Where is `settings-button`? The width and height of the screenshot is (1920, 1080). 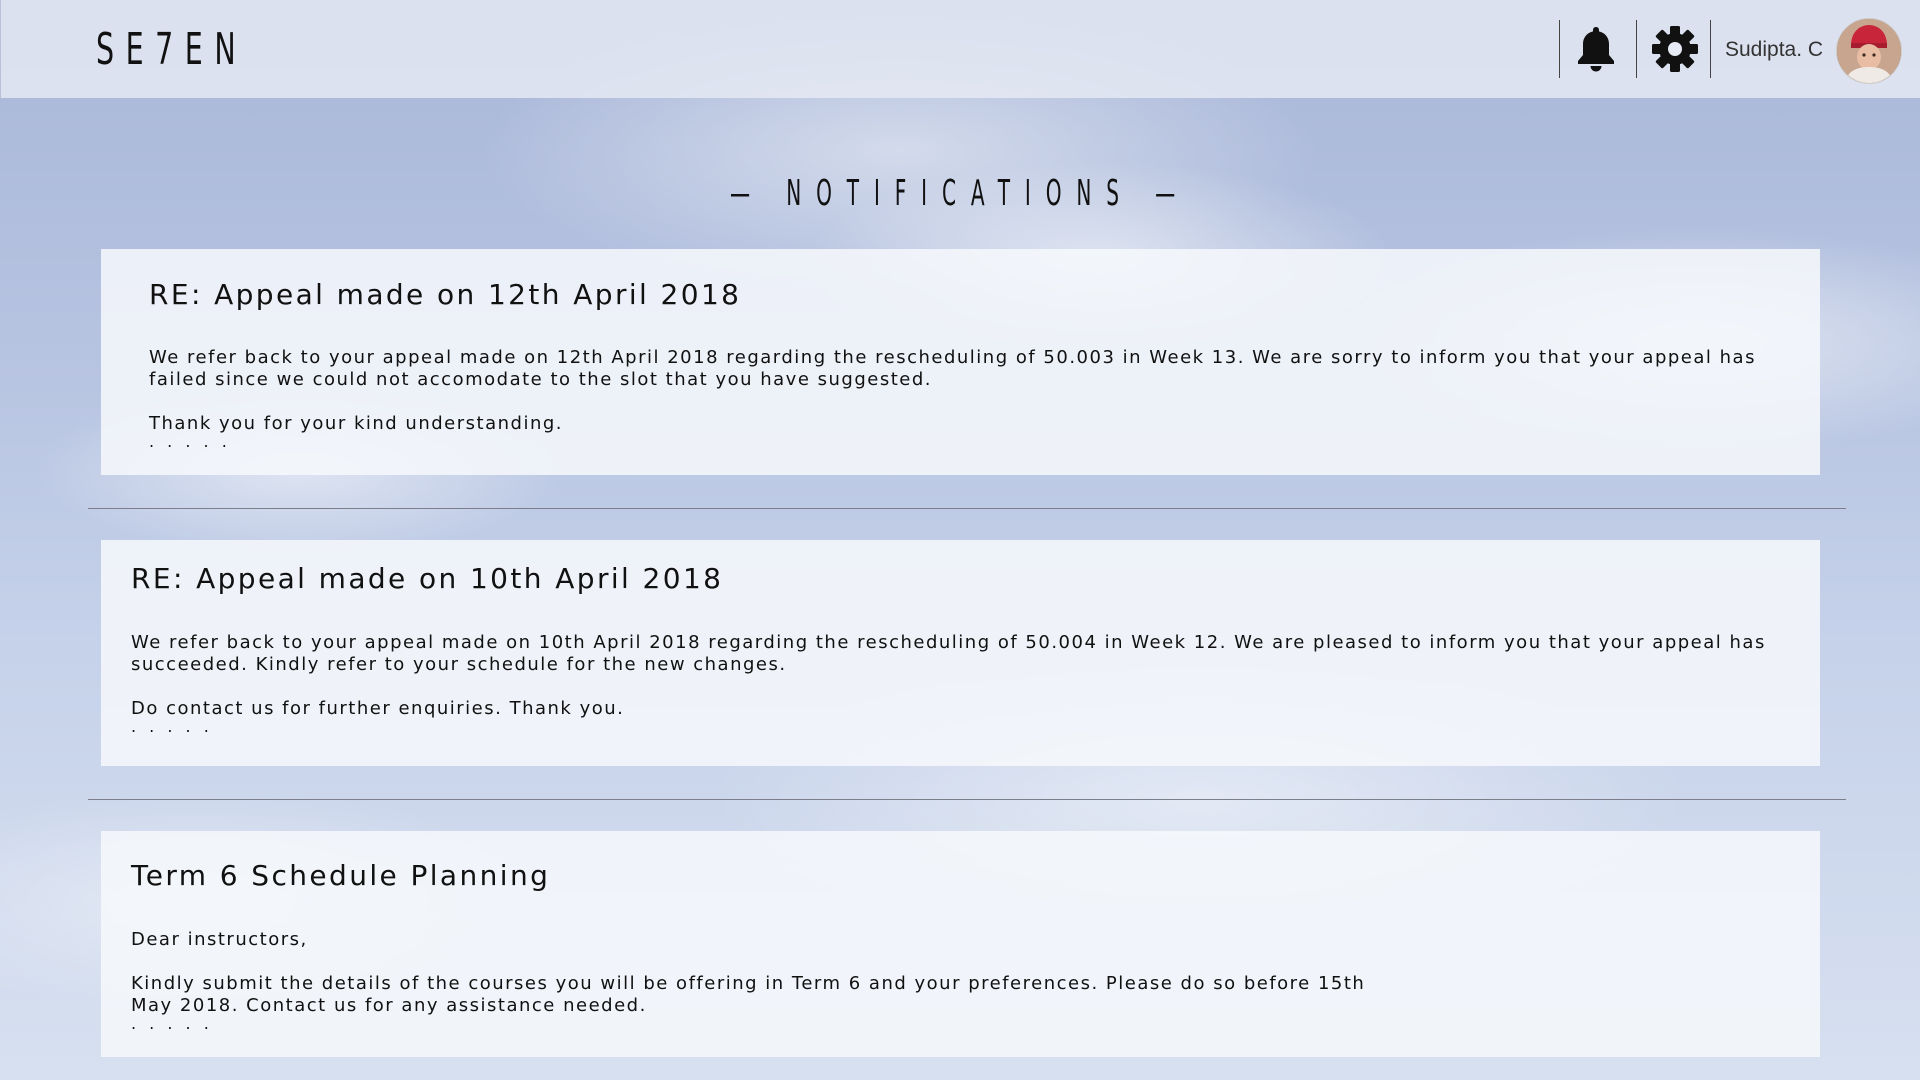
settings-button is located at coordinates (1675, 49).